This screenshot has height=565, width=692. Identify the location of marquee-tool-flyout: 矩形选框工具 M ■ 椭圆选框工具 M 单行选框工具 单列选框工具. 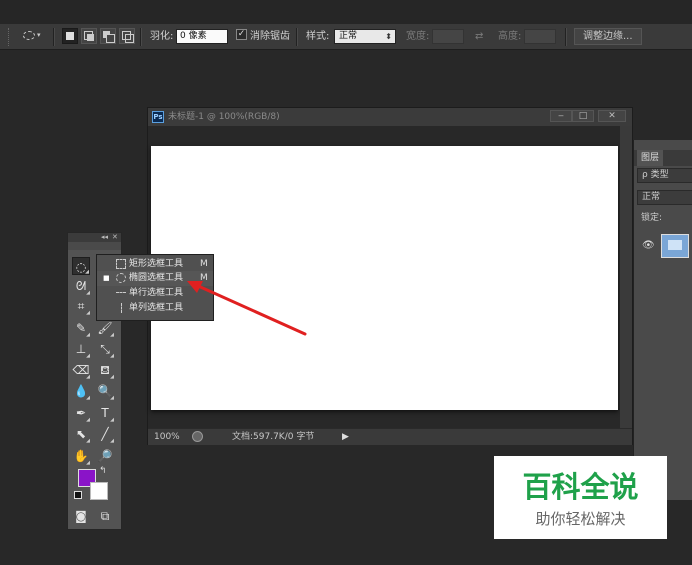
(155, 287).